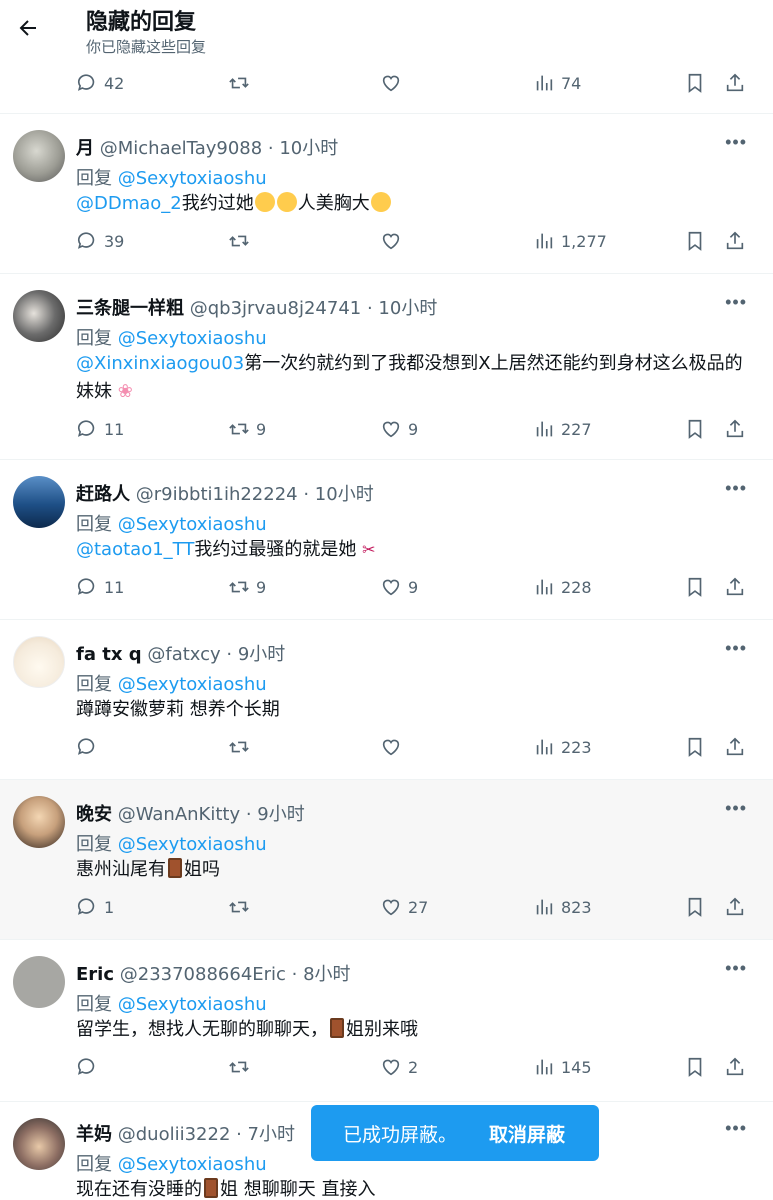 Image resolution: width=773 pixels, height=1200 pixels. Describe the element at coordinates (404, 907) in the screenshot. I see `like-button: 27` at that location.